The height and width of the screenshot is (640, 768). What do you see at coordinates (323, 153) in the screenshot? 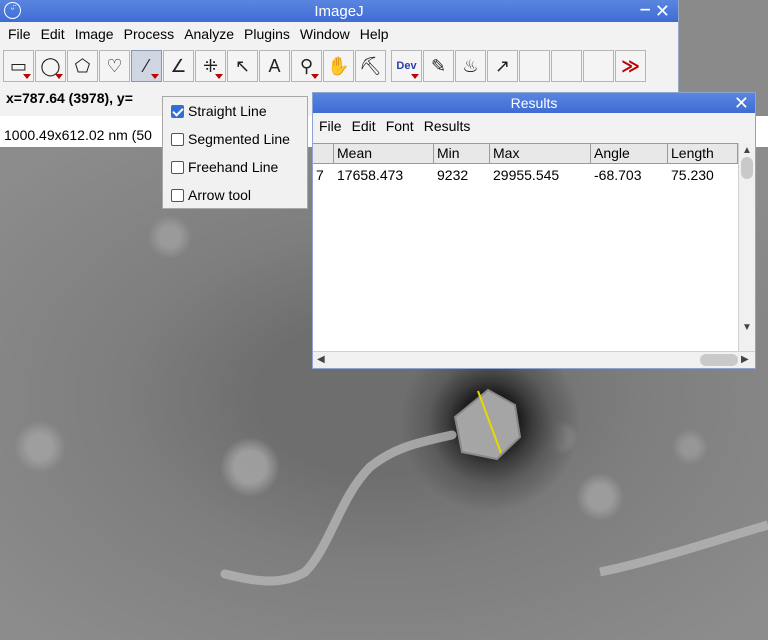
I see `column-header` at bounding box center [323, 153].